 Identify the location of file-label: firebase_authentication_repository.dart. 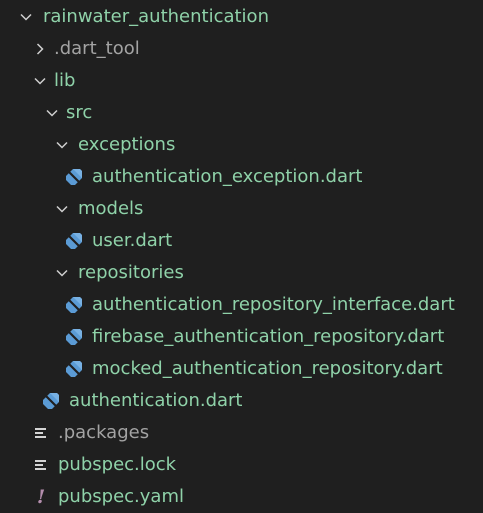
(268, 336).